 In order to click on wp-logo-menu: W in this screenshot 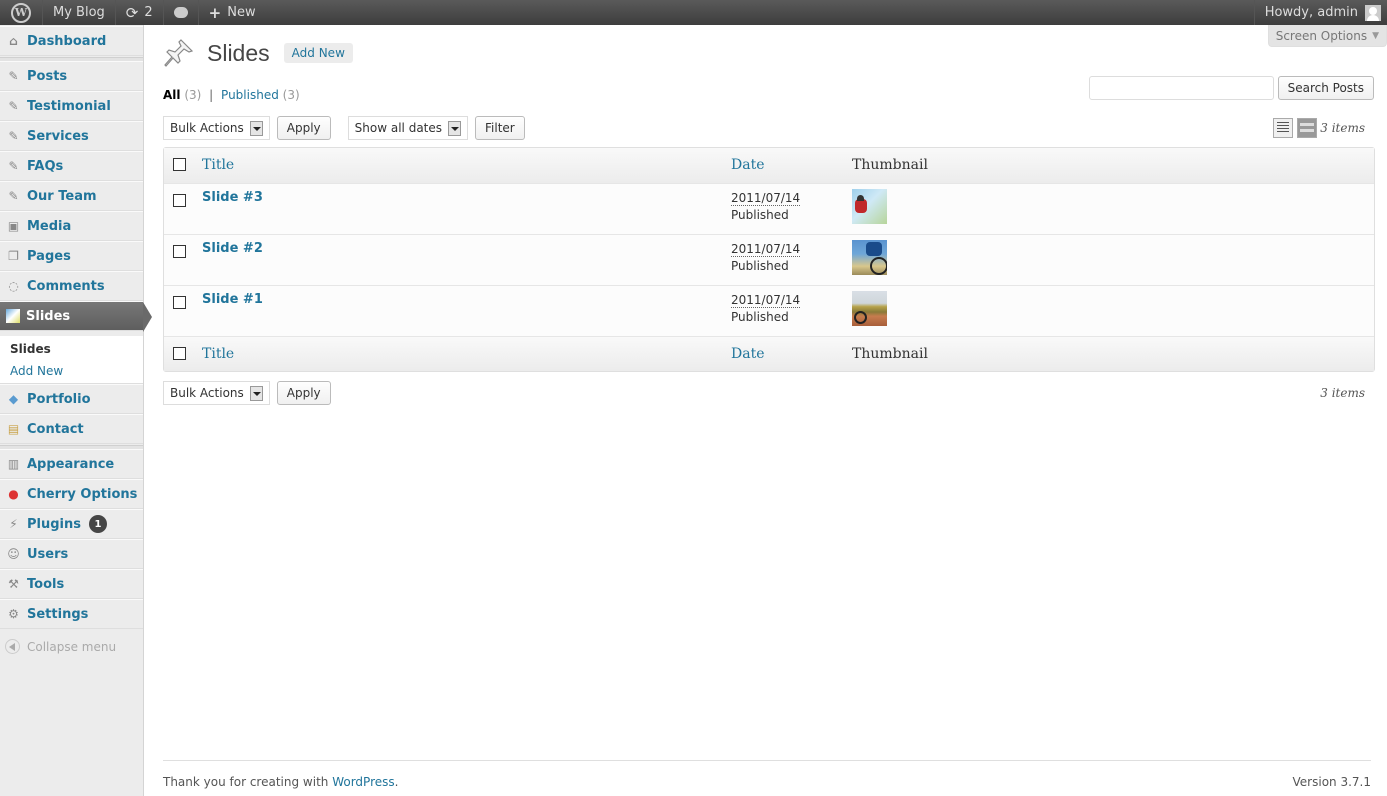, I will do `click(21, 12)`.